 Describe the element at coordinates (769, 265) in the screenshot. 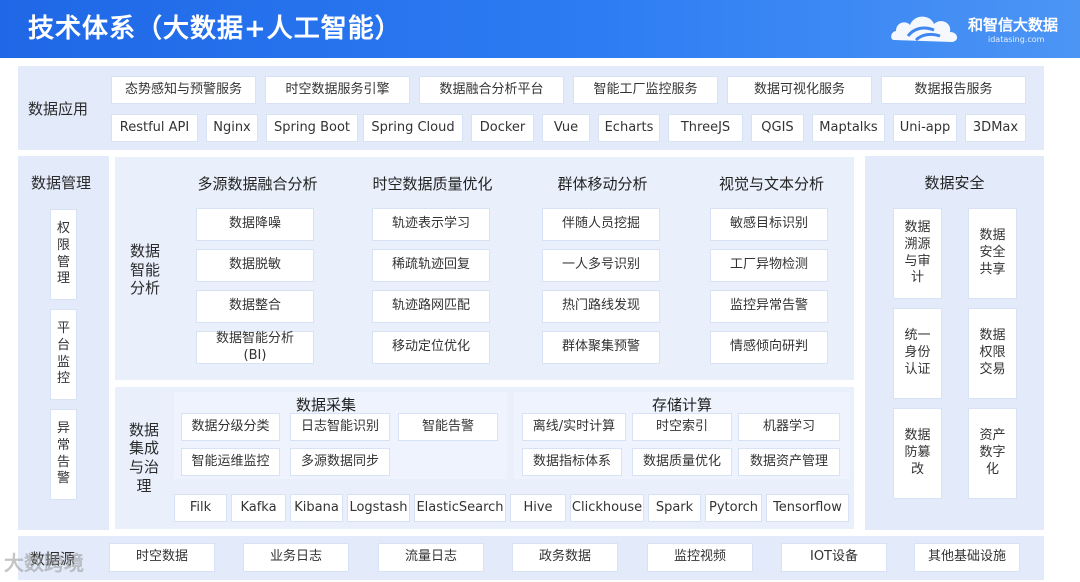

I see `analysis-item-box: 工厂异物检测` at that location.